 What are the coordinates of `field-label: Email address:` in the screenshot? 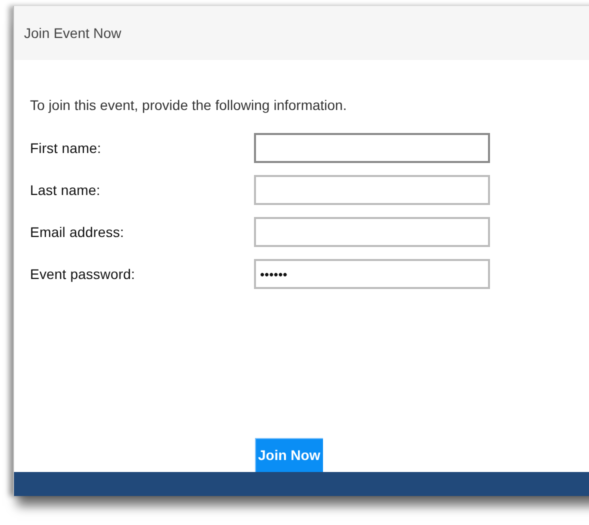 It's located at (77, 232).